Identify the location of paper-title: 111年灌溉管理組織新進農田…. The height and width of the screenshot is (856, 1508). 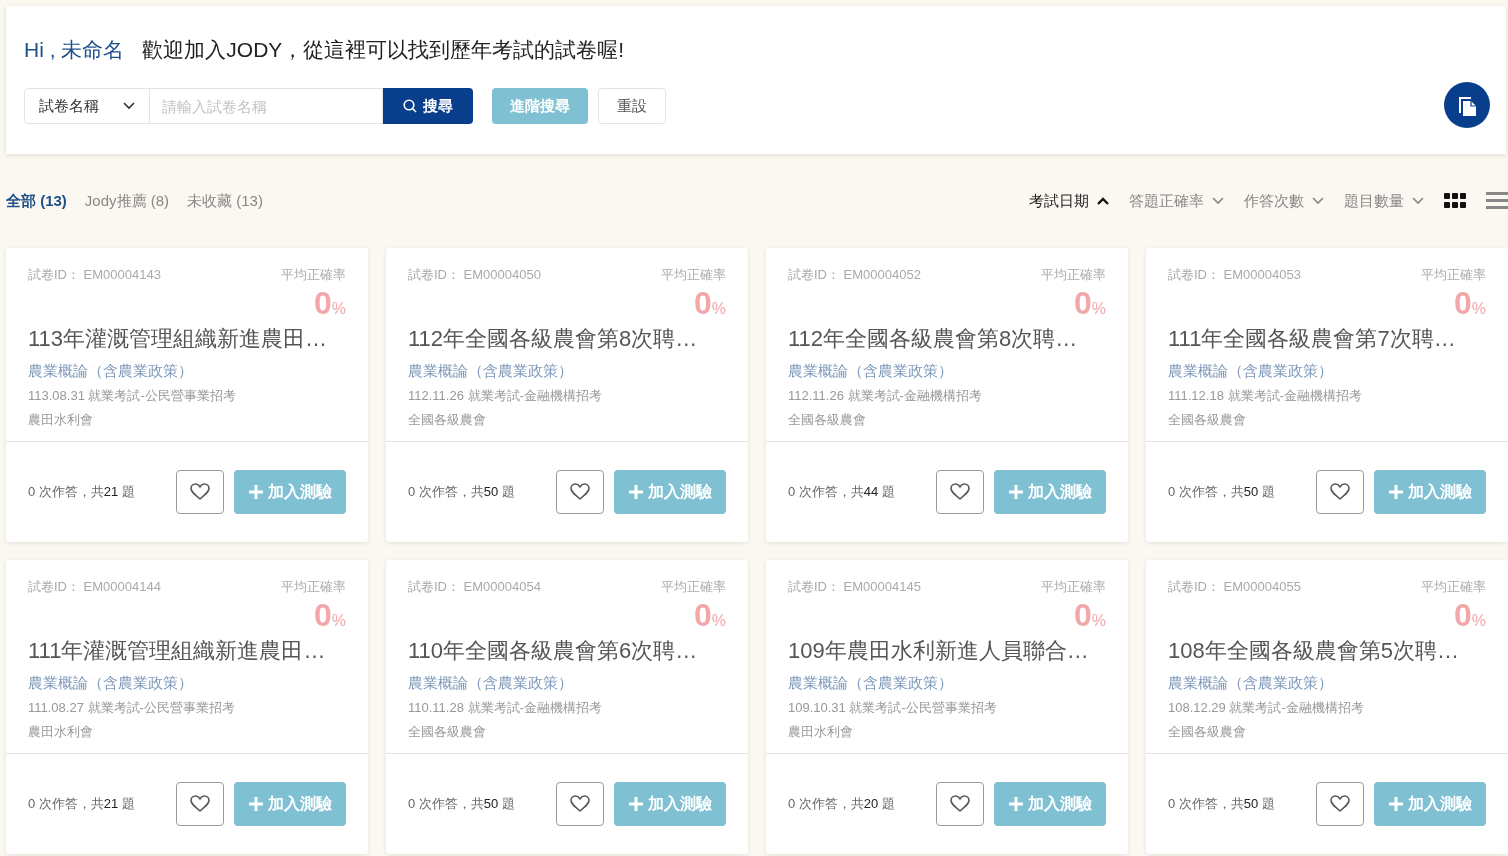
(177, 651).